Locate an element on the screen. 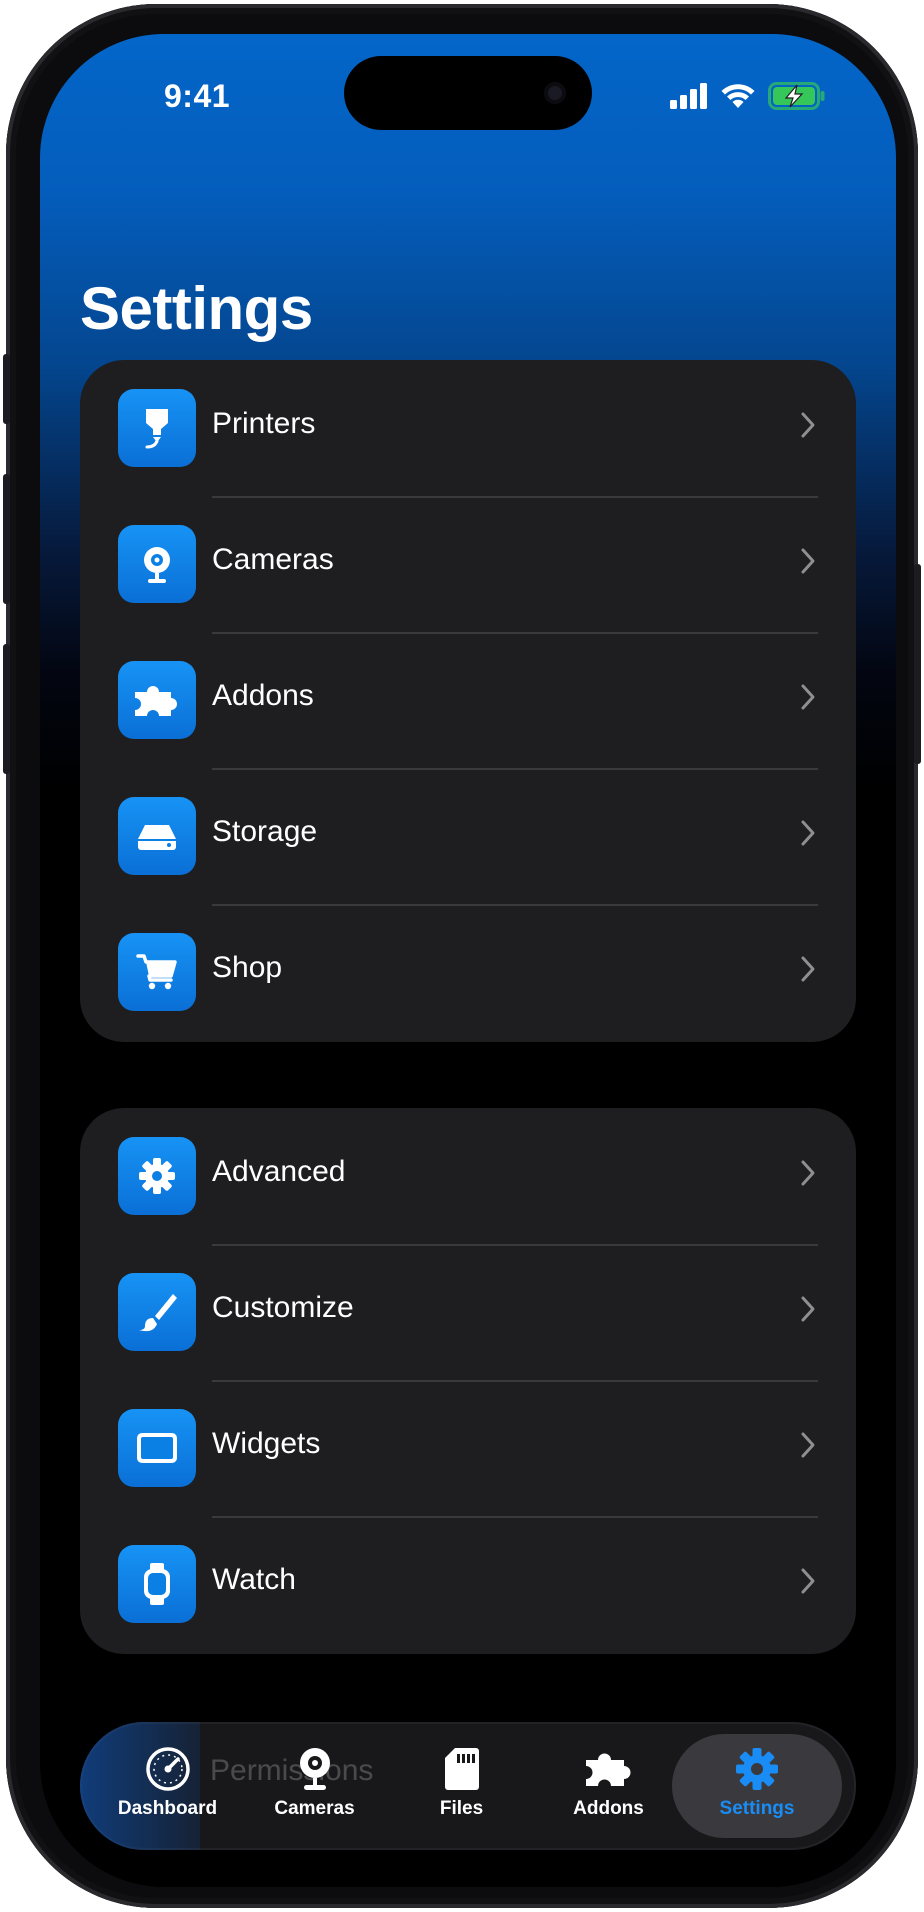 Image resolution: width=924 pixels, height=1912 pixels. row-label: Advanced is located at coordinates (279, 1171).